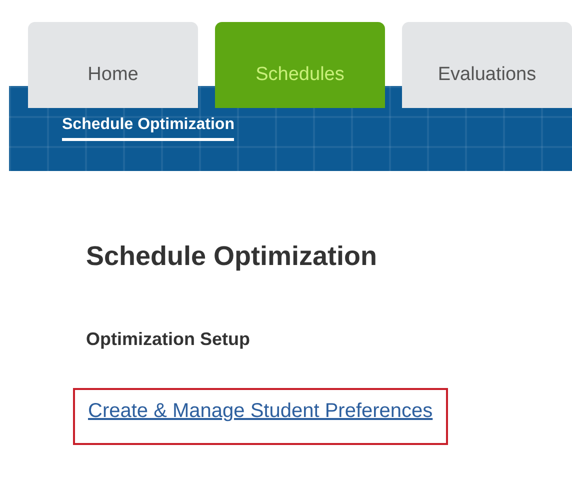 This screenshot has height=490, width=572. Describe the element at coordinates (232, 256) in the screenshot. I see `page-title: Schedule Optimization` at that location.